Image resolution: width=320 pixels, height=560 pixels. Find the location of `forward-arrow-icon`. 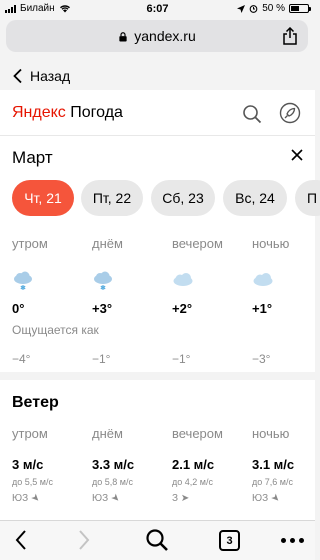

forward-arrow-icon is located at coordinates (84, 540).